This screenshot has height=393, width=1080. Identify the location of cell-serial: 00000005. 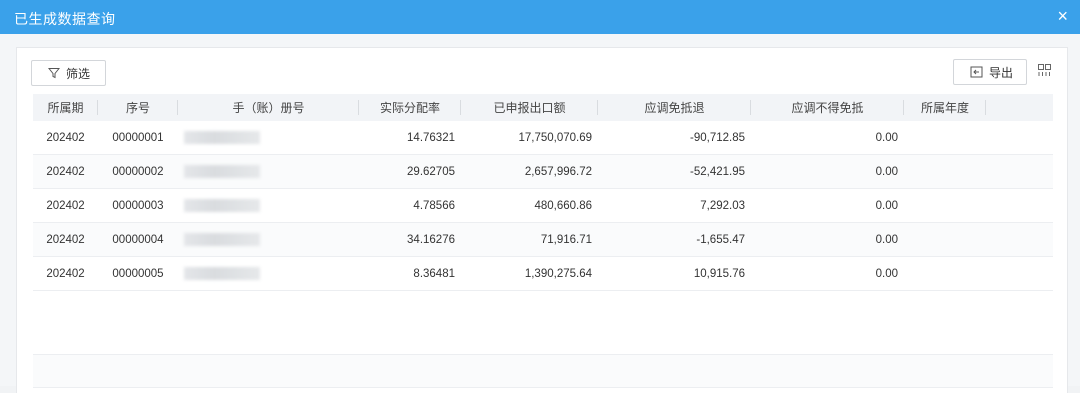
(138, 273).